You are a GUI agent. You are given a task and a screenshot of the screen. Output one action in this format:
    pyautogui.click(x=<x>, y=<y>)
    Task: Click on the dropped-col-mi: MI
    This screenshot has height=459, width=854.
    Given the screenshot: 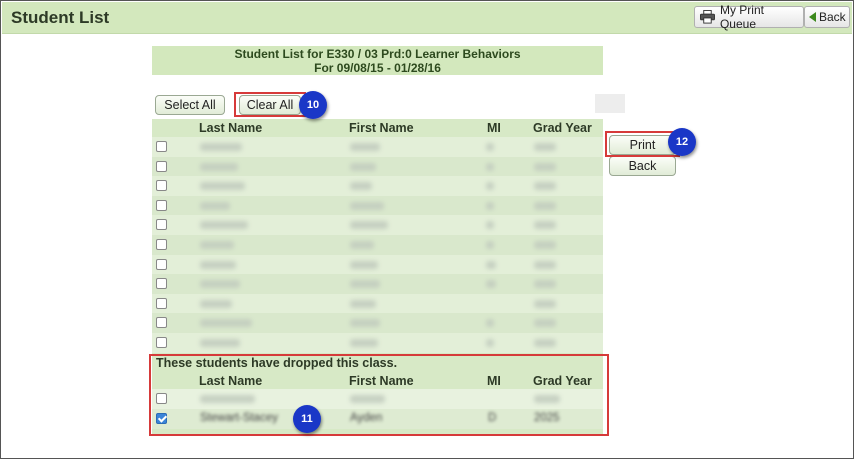 What is the action you would take?
    pyautogui.click(x=494, y=381)
    